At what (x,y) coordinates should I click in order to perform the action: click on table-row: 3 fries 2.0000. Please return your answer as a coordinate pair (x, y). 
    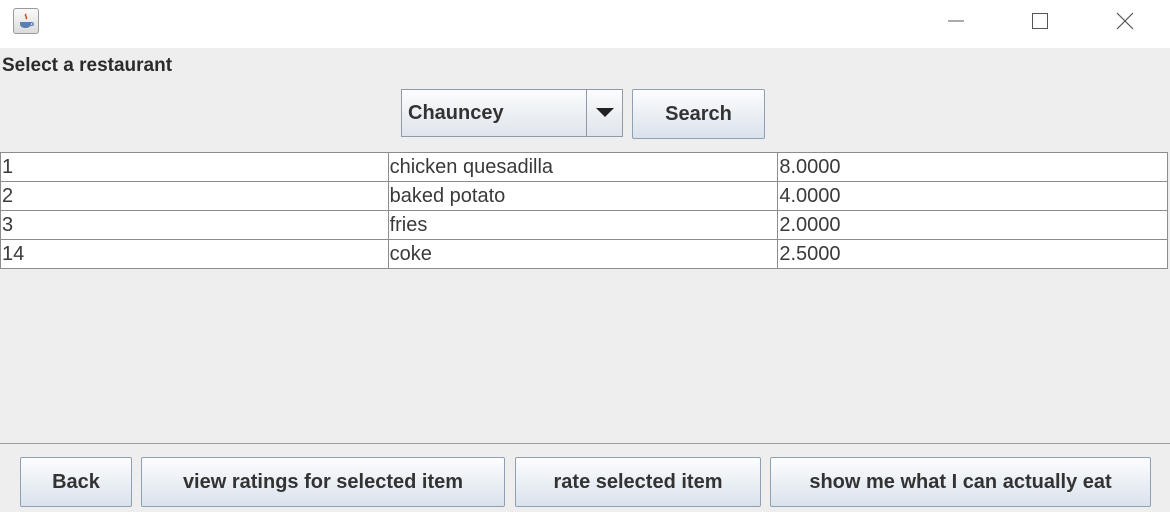
    Looking at the image, I should click on (584, 225).